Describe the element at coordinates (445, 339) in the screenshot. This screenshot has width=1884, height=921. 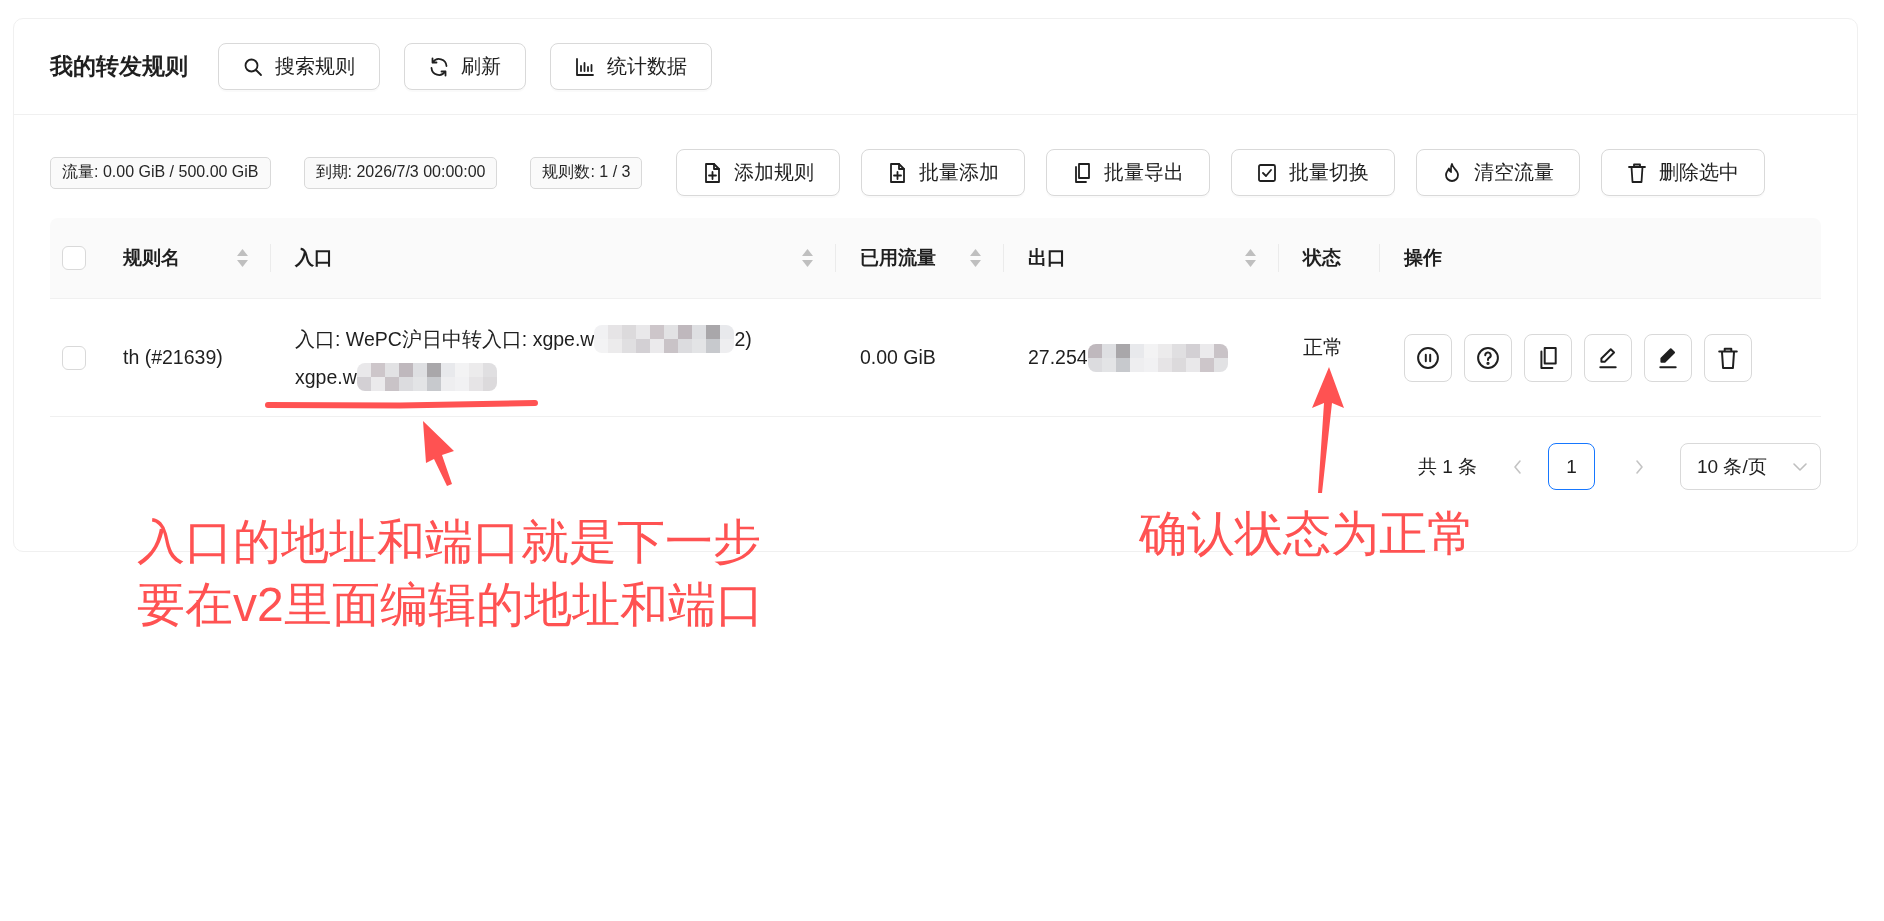
I see `address-text: 入口: WePC沪日中转入口: xgpe.w` at that location.